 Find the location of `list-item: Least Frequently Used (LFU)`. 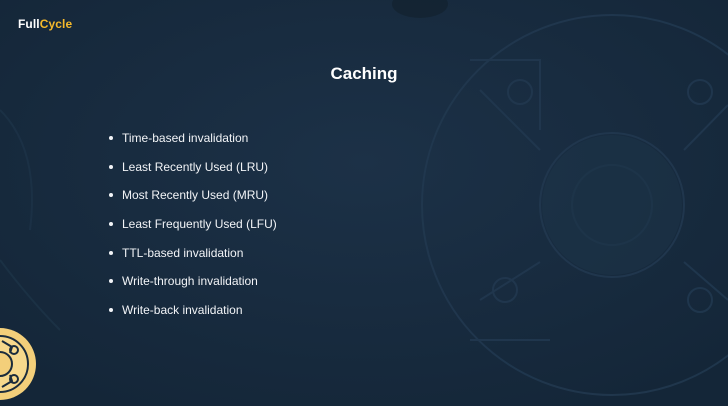

list-item: Least Frequently Used (LFU) is located at coordinates (193, 227).